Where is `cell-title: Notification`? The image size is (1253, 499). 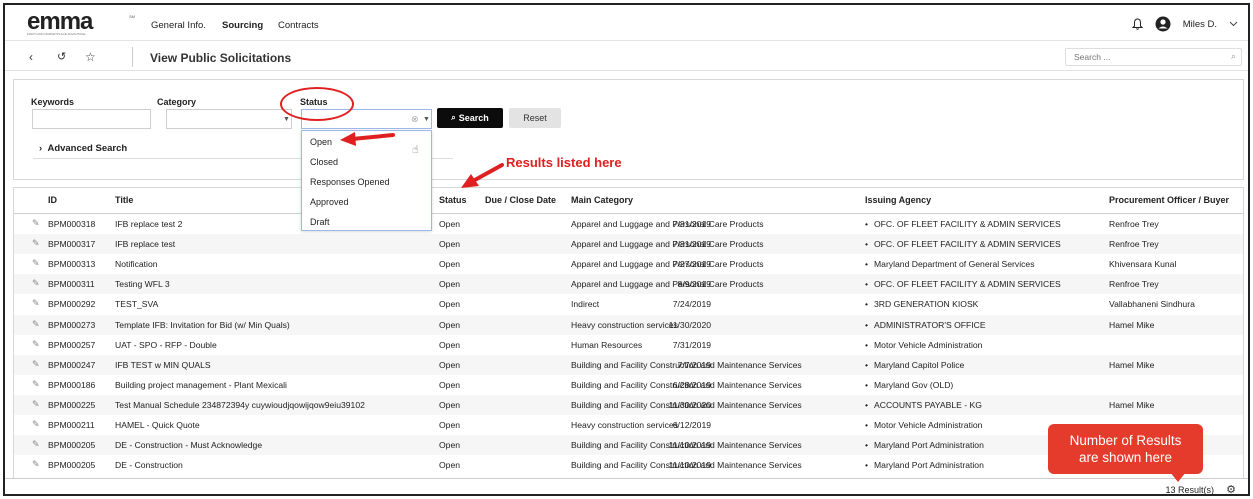 cell-title: Notification is located at coordinates (136, 264).